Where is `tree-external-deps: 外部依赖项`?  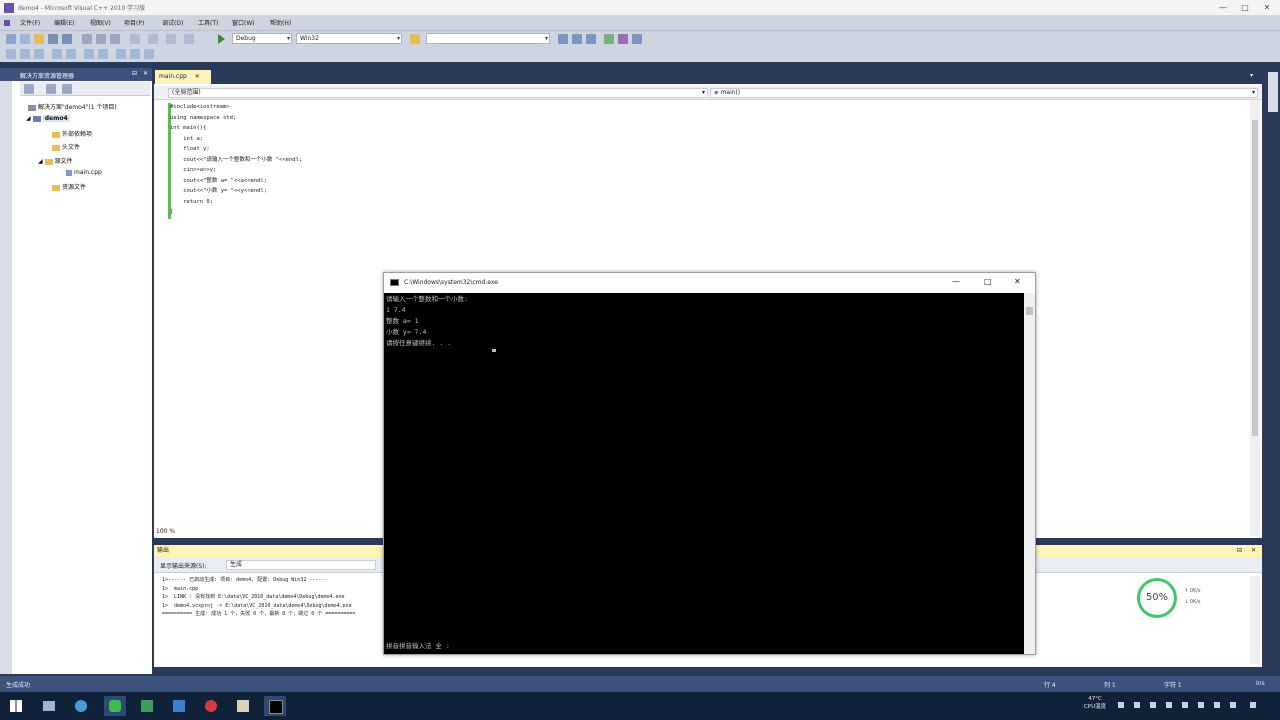 tree-external-deps: 外部依赖项 is located at coordinates (72, 133).